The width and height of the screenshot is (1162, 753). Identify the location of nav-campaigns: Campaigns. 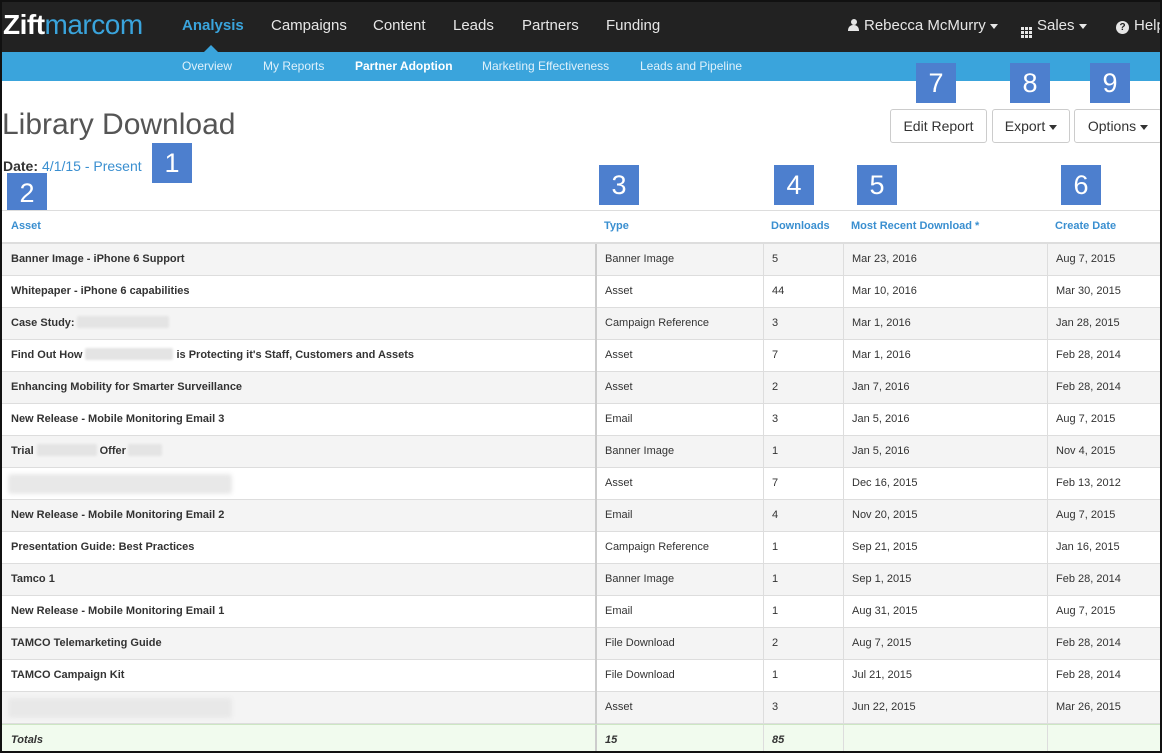
(309, 26).